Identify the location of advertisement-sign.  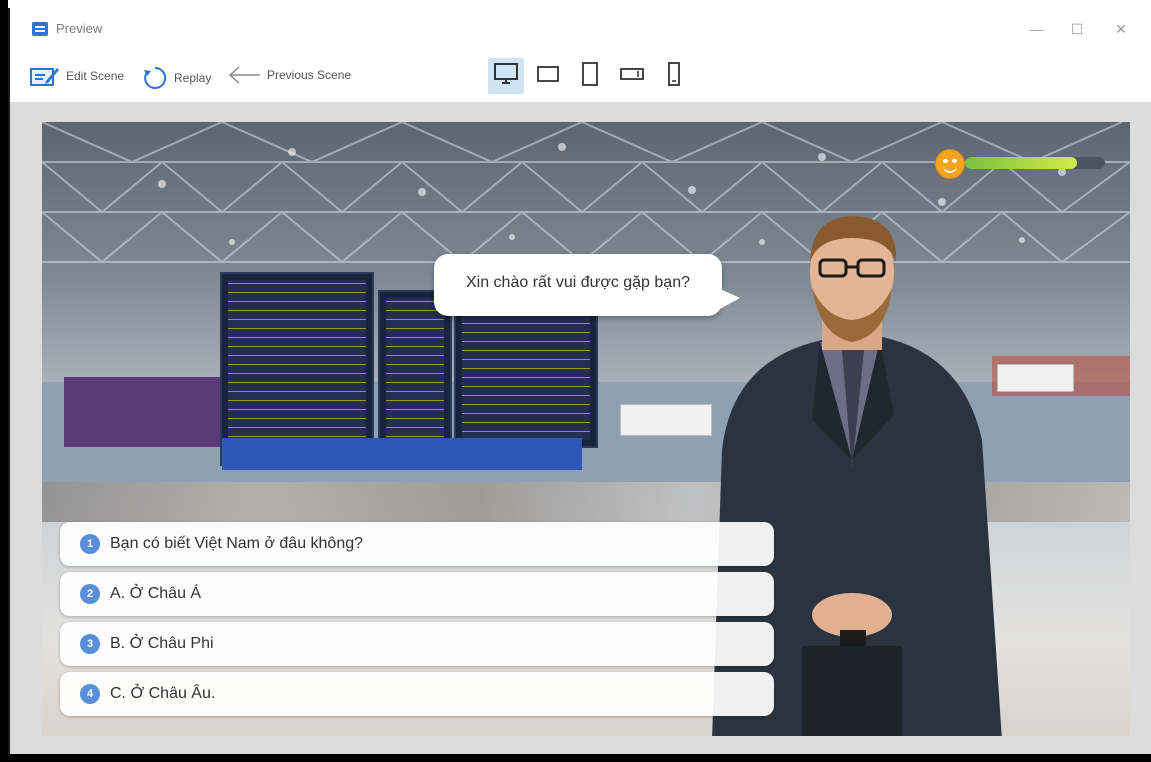
(144, 412).